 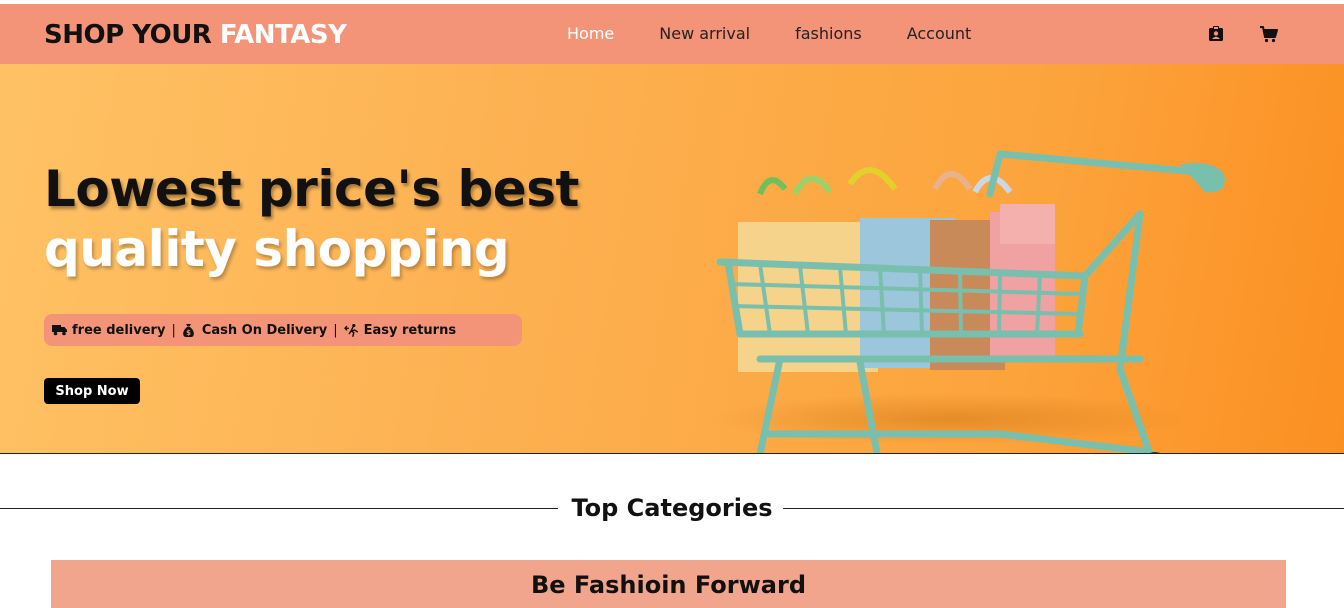 I want to click on fashion-banner: Be Fashioin Forward, so click(x=668, y=584).